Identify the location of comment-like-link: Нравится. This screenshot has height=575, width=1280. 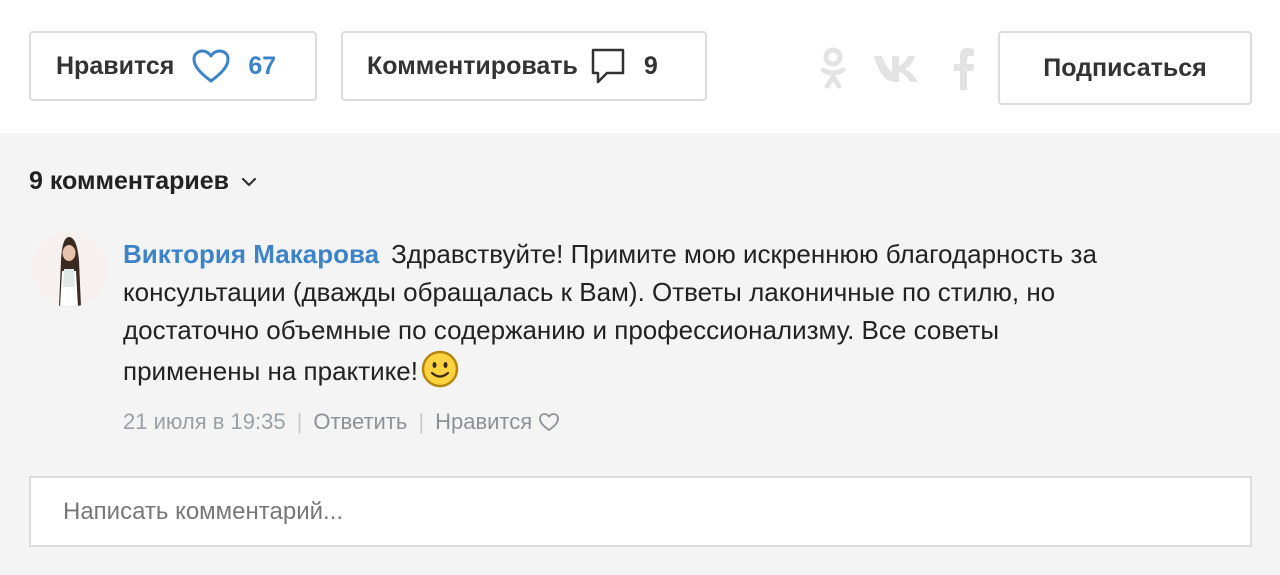
(483, 422).